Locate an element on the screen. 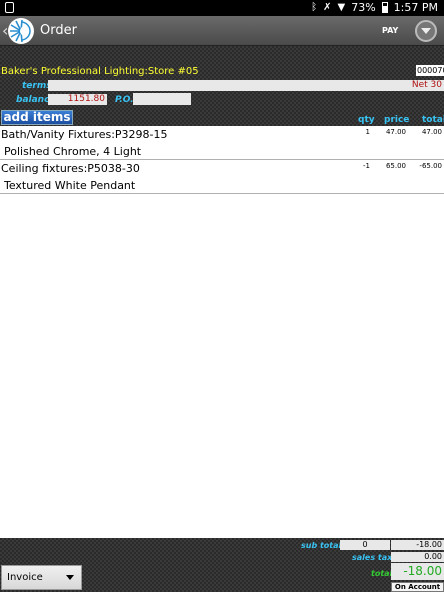  balance-field: 1151.80 is located at coordinates (77, 99).